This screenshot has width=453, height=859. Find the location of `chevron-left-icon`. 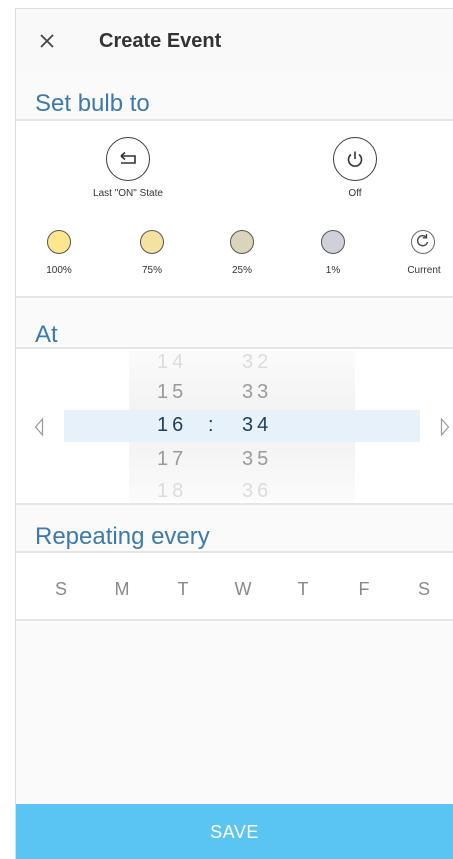

chevron-left-icon is located at coordinates (39, 427).